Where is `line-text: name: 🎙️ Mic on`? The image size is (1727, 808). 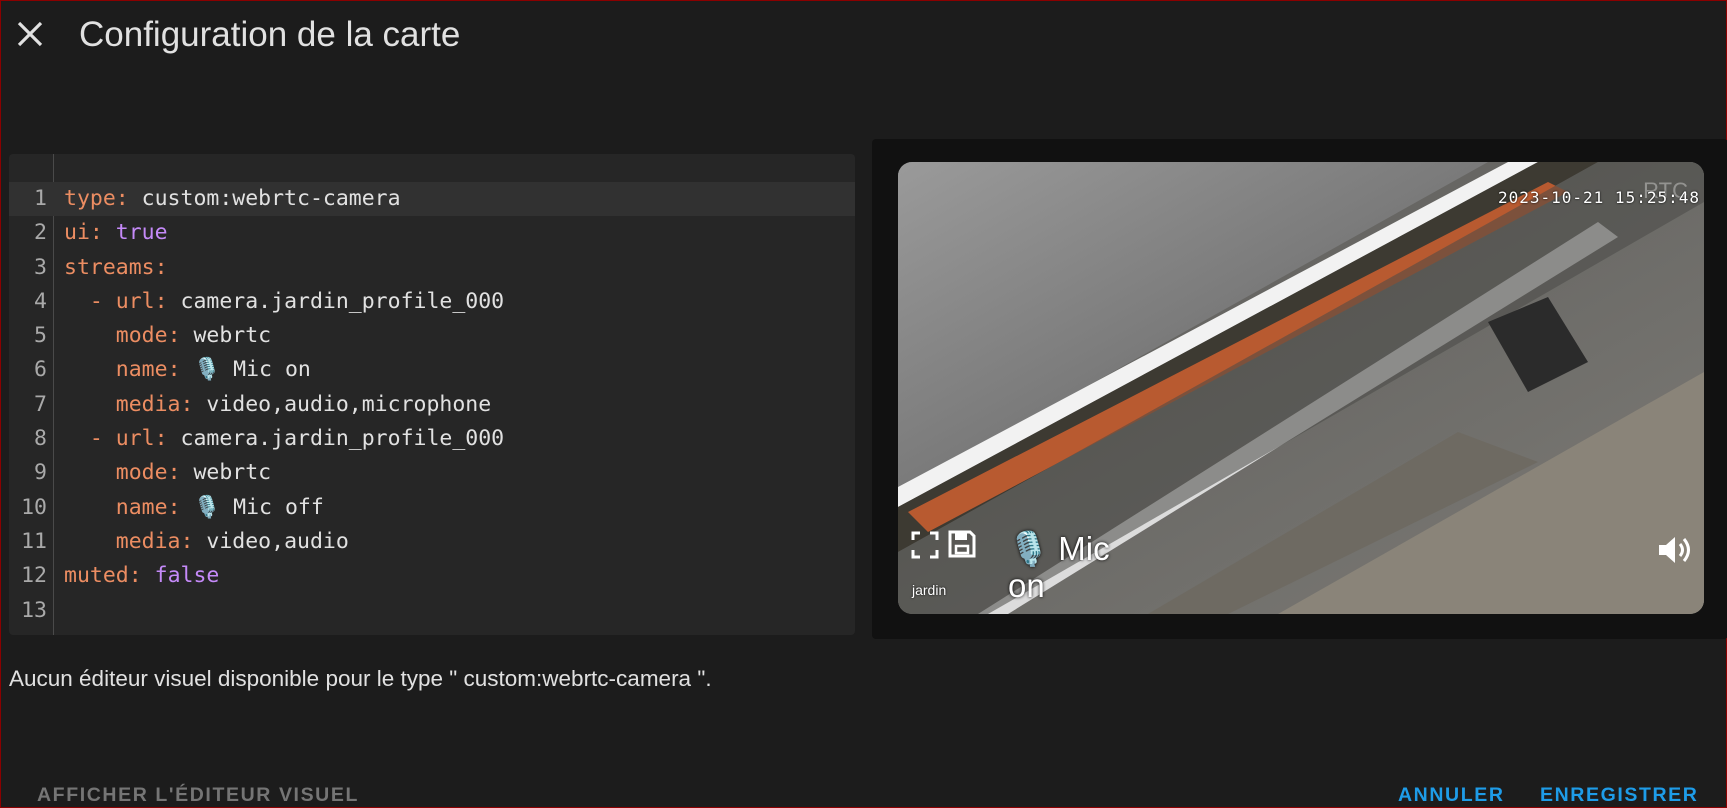 line-text: name: 🎙️ Mic on is located at coordinates (187, 370).